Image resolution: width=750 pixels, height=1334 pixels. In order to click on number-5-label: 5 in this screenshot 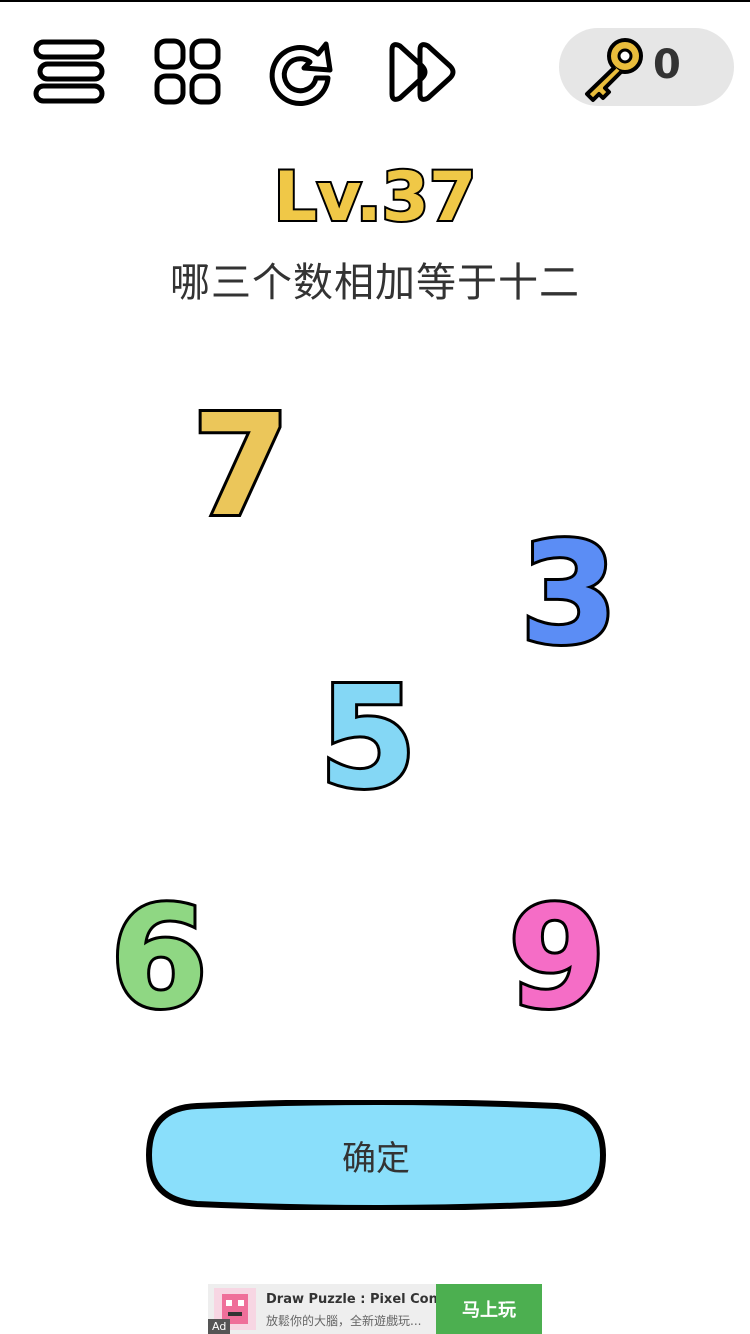, I will do `click(367, 738)`.